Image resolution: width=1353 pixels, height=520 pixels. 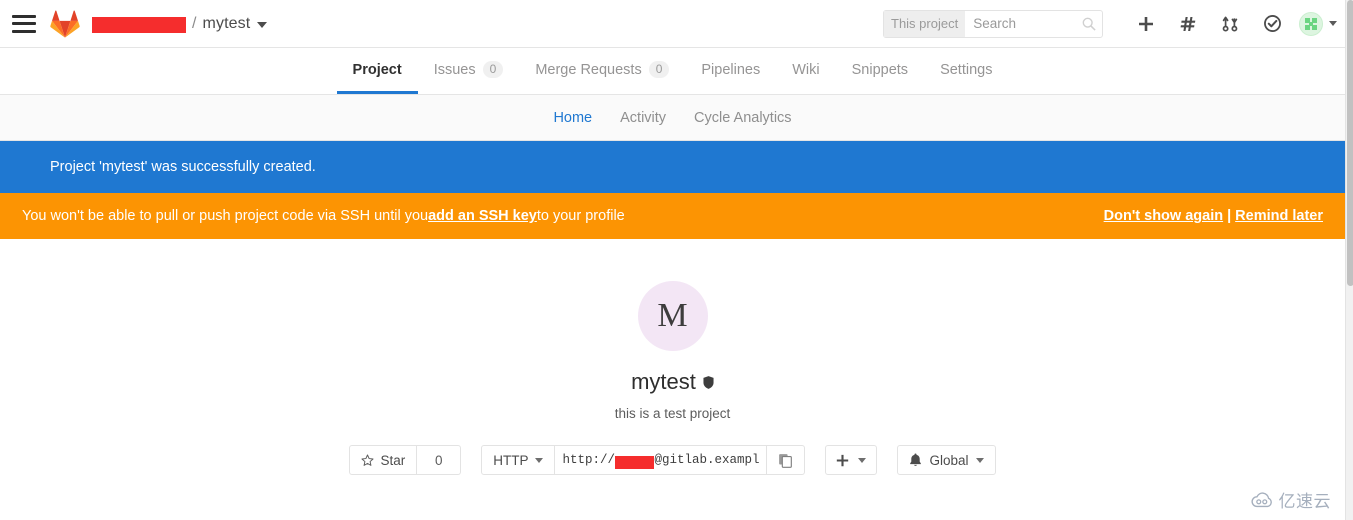 I want to click on tab-project: Project, so click(x=377, y=71).